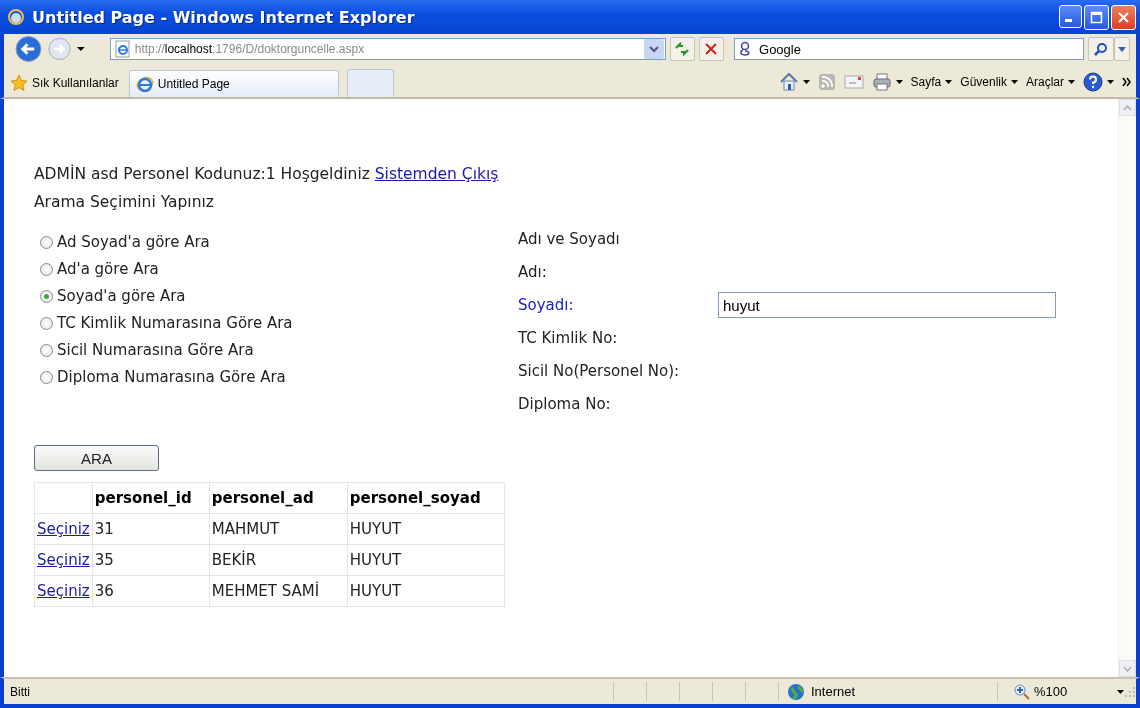 The image size is (1140, 708). I want to click on back-button, so click(28, 49).